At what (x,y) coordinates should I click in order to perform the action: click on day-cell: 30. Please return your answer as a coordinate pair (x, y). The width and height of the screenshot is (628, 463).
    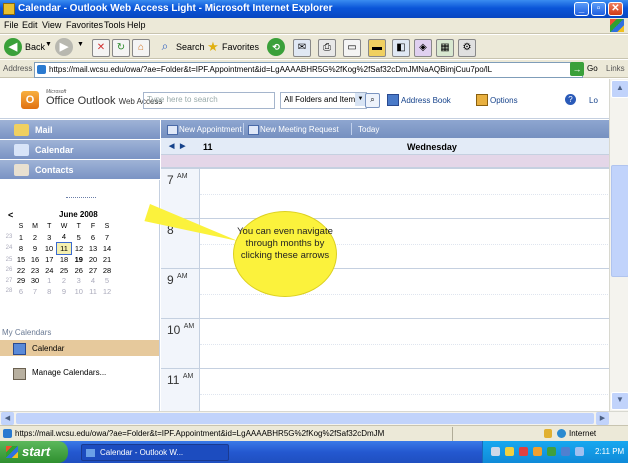
    Looking at the image, I should click on (35, 281).